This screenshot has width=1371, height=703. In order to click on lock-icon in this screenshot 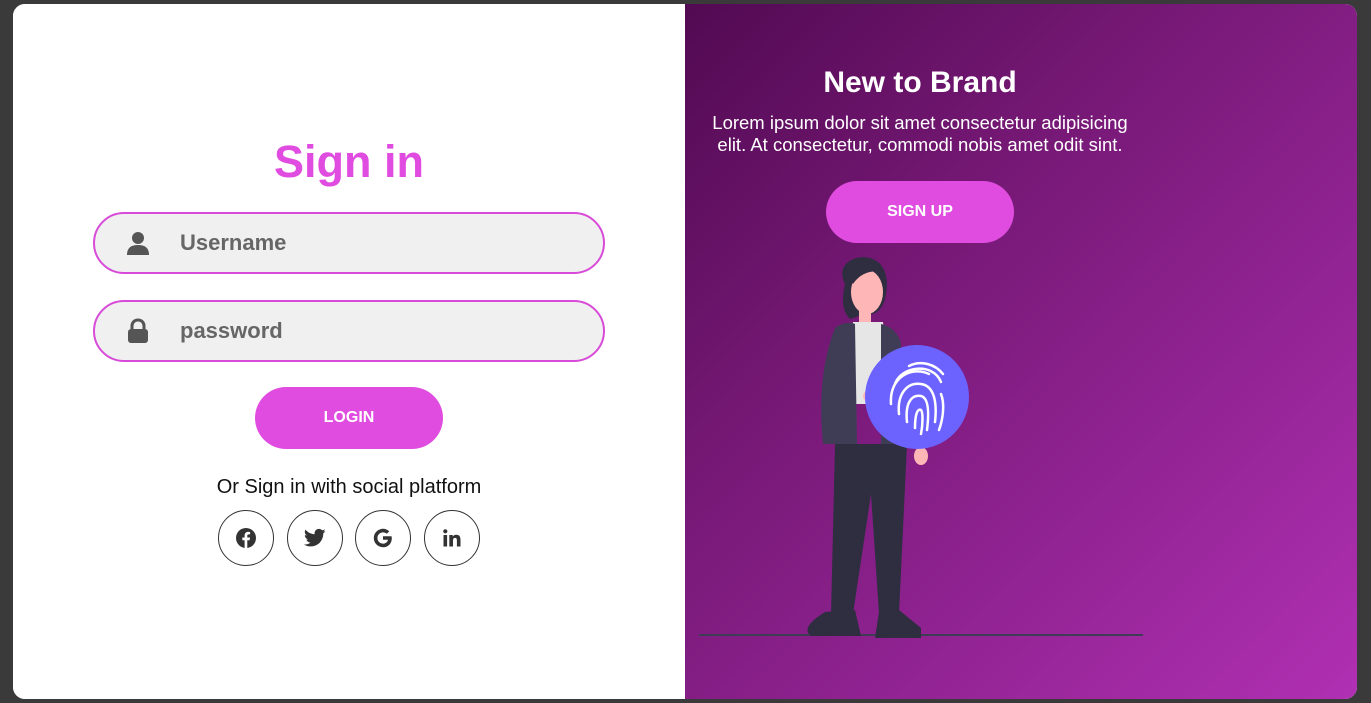, I will do `click(138, 330)`.